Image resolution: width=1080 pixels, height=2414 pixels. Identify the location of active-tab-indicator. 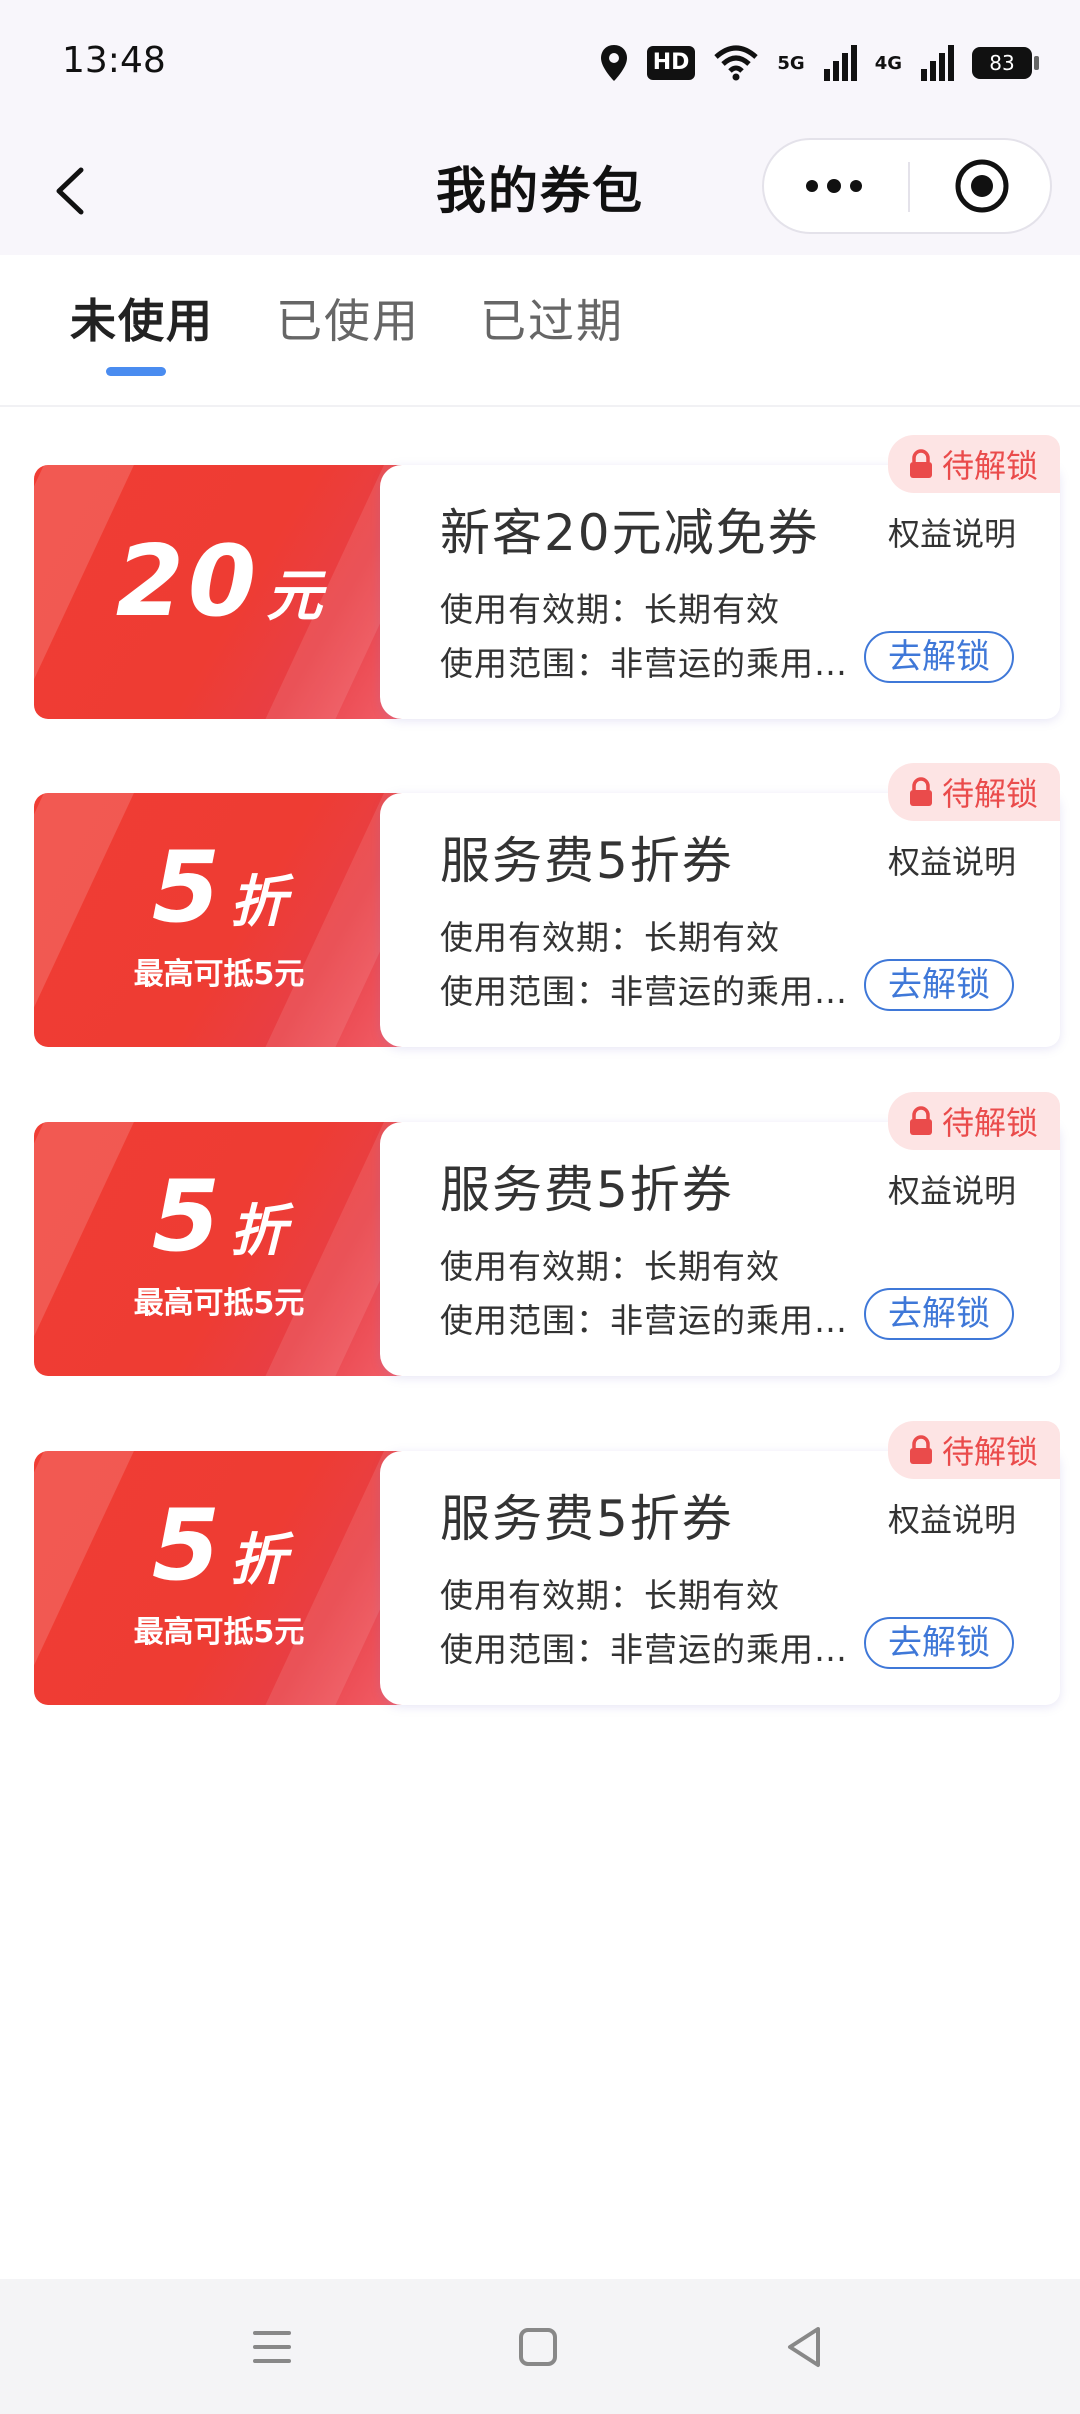
(136, 371).